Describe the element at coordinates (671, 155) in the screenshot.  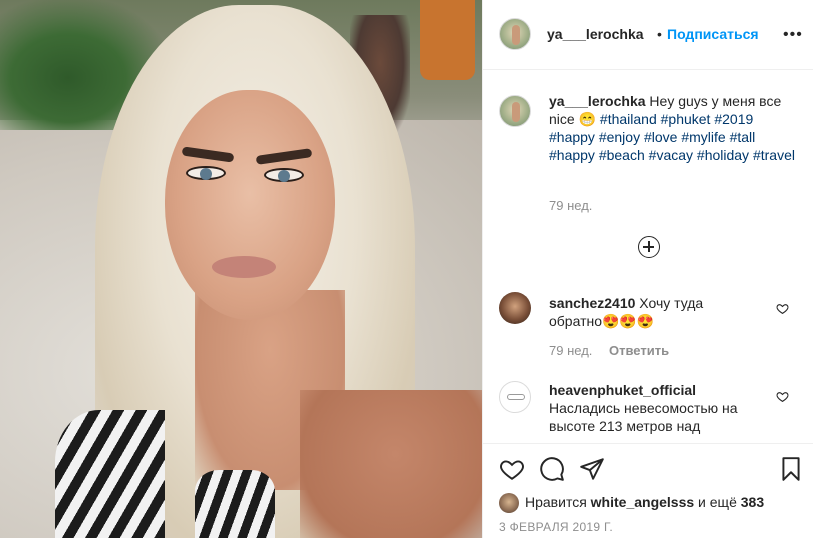
I see `hashtag-link: #vacay` at that location.